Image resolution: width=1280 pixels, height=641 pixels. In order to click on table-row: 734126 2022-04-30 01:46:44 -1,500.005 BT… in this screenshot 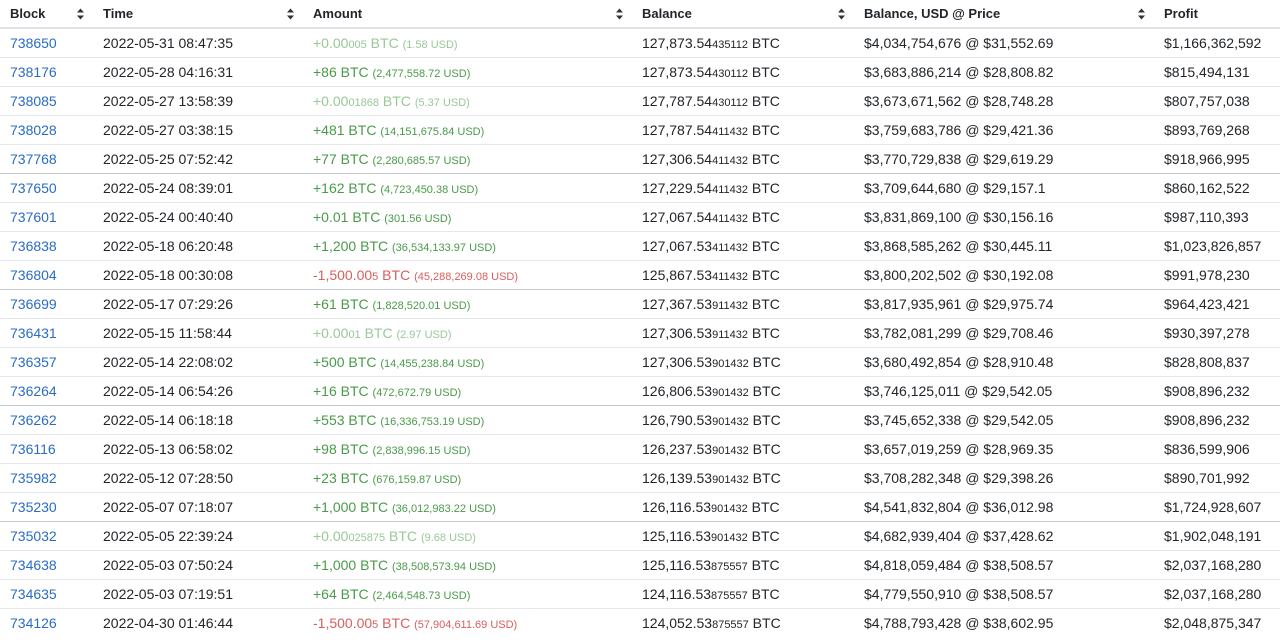, I will do `click(640, 622)`.